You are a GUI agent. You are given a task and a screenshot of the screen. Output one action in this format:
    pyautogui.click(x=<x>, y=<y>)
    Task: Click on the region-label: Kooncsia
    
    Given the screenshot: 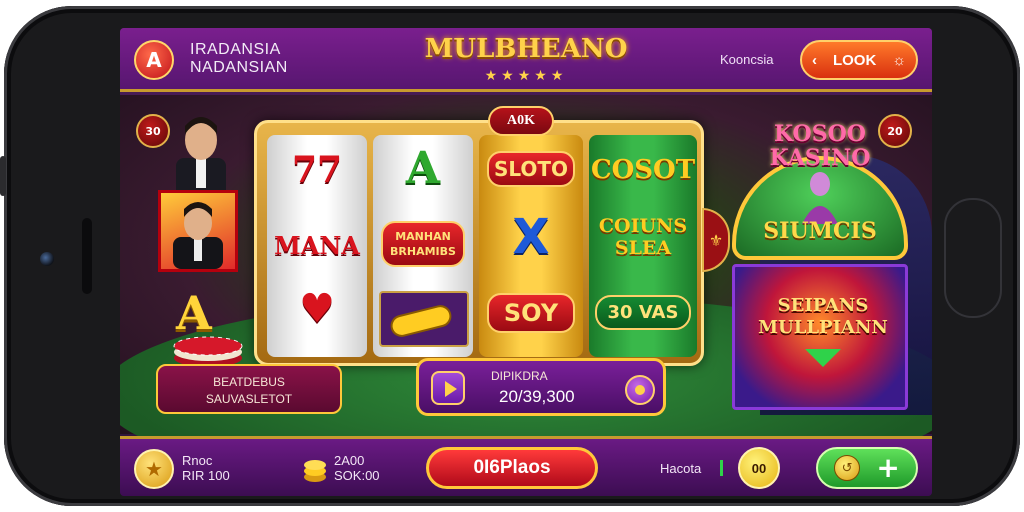 What is the action you would take?
    pyautogui.click(x=747, y=59)
    